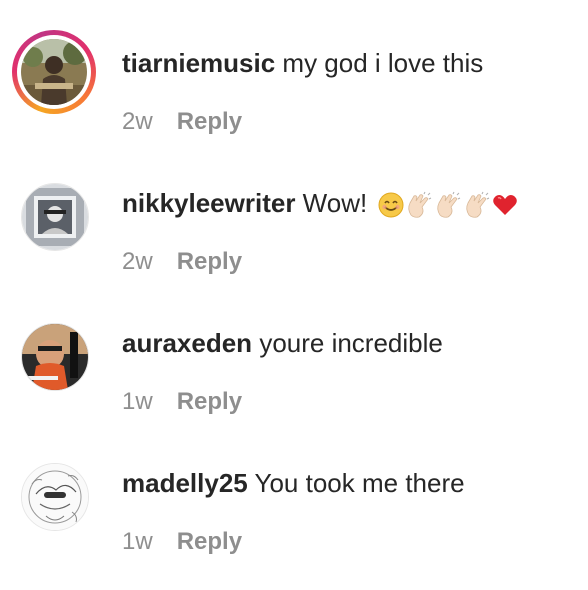 Image resolution: width=588 pixels, height=590 pixels. Describe the element at coordinates (185, 483) in the screenshot. I see `comment-username: madelly25` at that location.